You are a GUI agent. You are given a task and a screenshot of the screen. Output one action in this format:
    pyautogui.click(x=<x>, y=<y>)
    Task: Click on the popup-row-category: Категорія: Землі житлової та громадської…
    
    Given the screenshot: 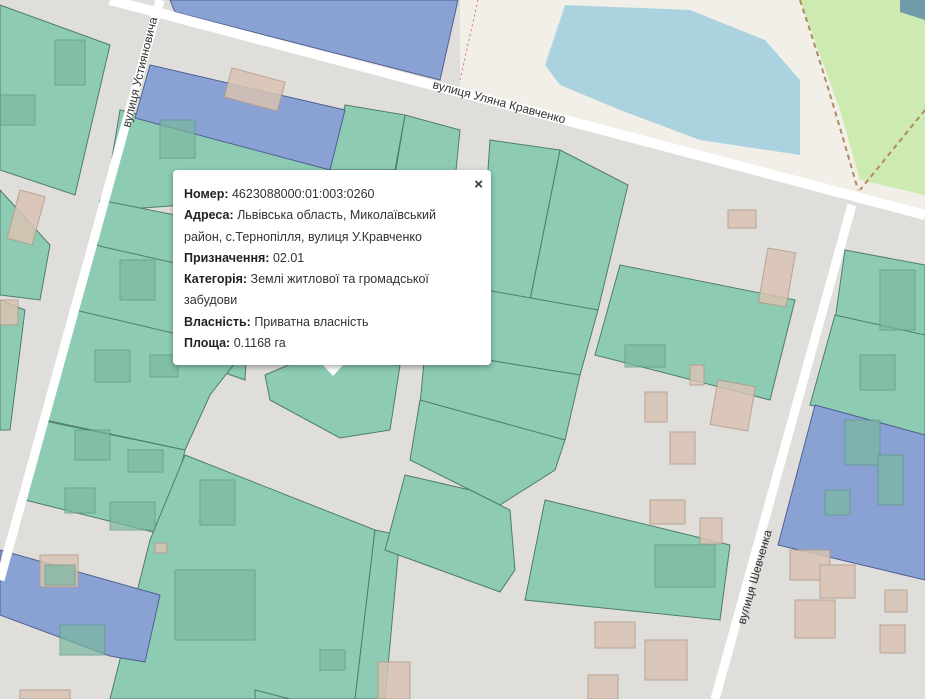 What is the action you would take?
    pyautogui.click(x=327, y=290)
    